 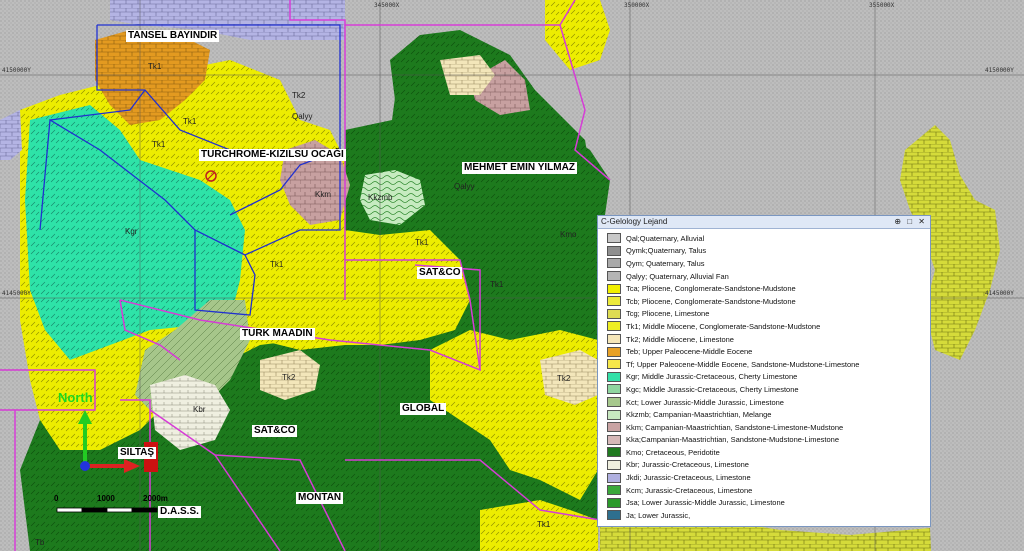 I want to click on label-turchrome-kizilsu: TURCHROME-KIZILSU OCAĞI, so click(x=272, y=155).